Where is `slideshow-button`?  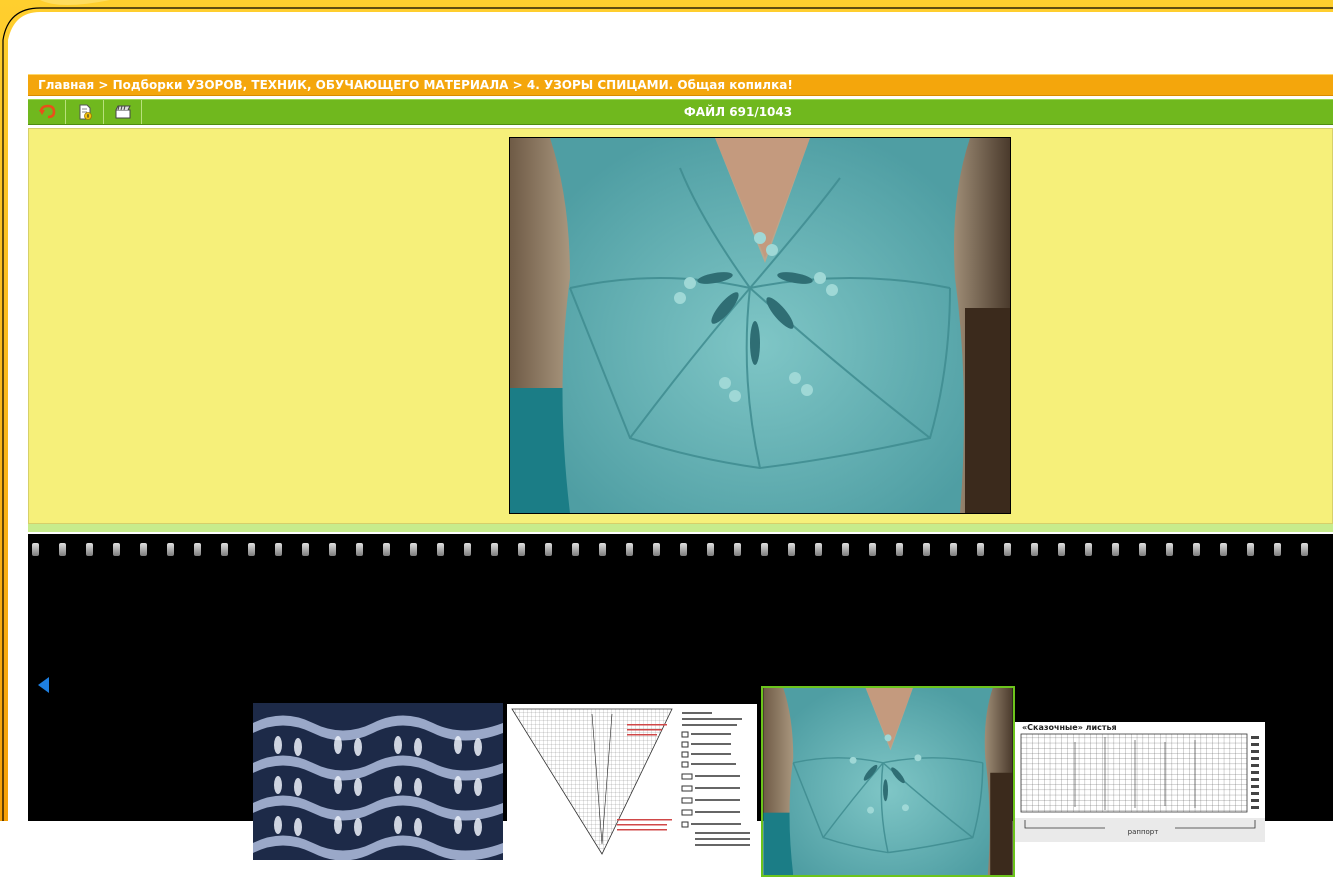 slideshow-button is located at coordinates (123, 112).